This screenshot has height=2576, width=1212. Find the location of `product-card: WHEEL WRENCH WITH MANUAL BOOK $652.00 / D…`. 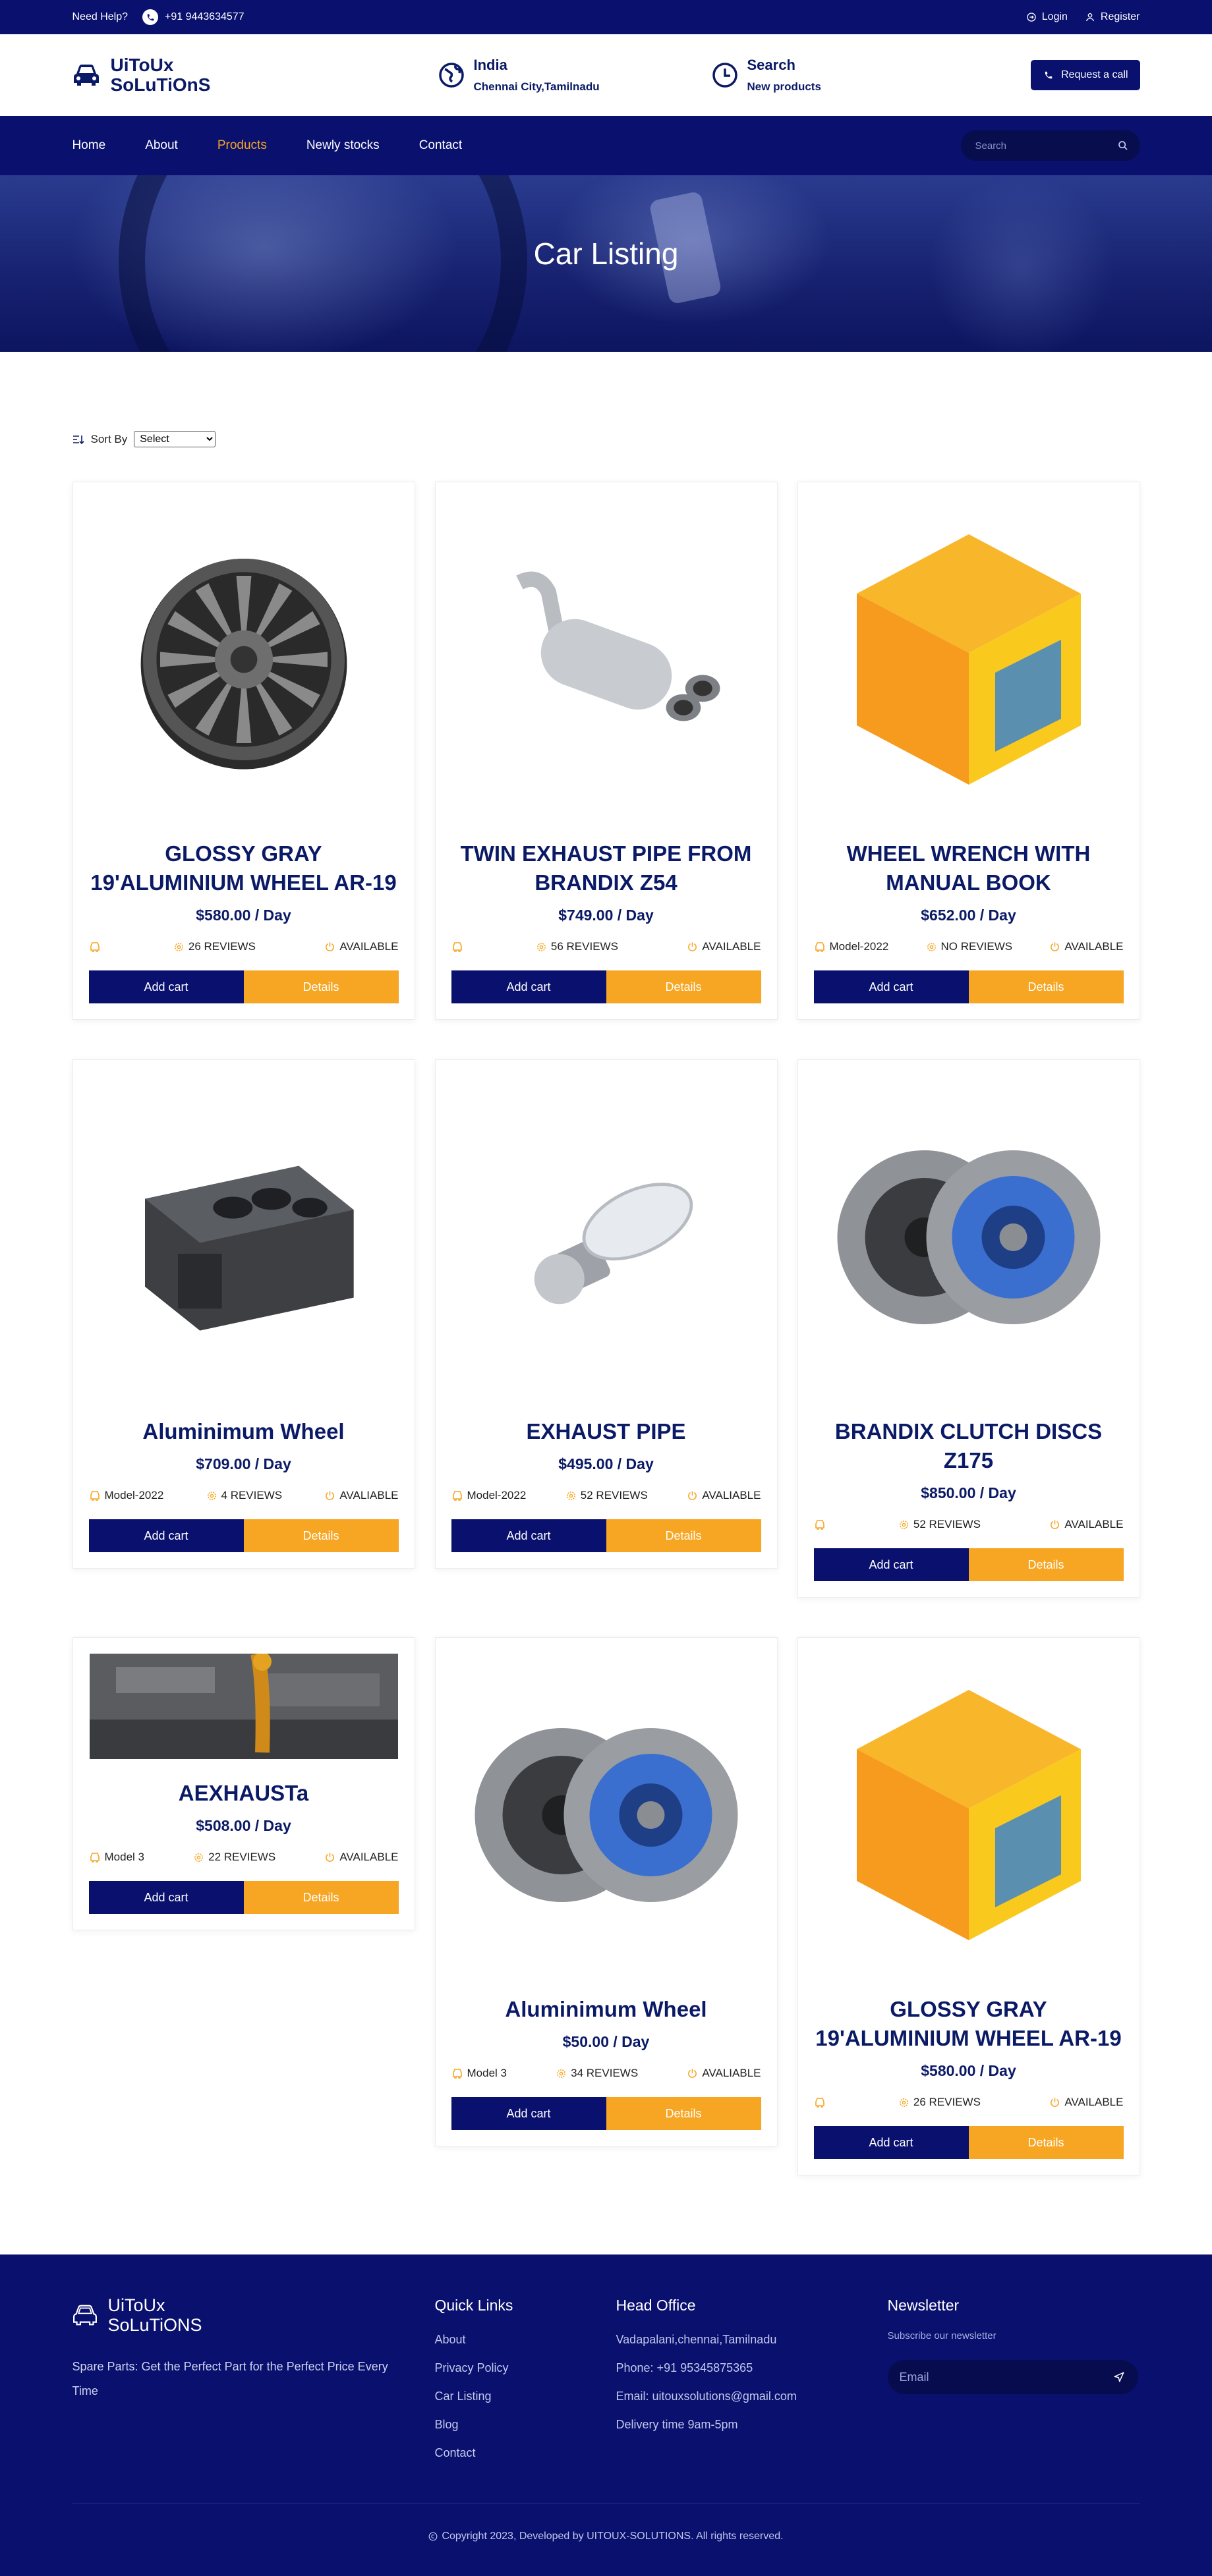

product-card: WHEEL WRENCH WITH MANUAL BOOK $652.00 / D… is located at coordinates (968, 751).